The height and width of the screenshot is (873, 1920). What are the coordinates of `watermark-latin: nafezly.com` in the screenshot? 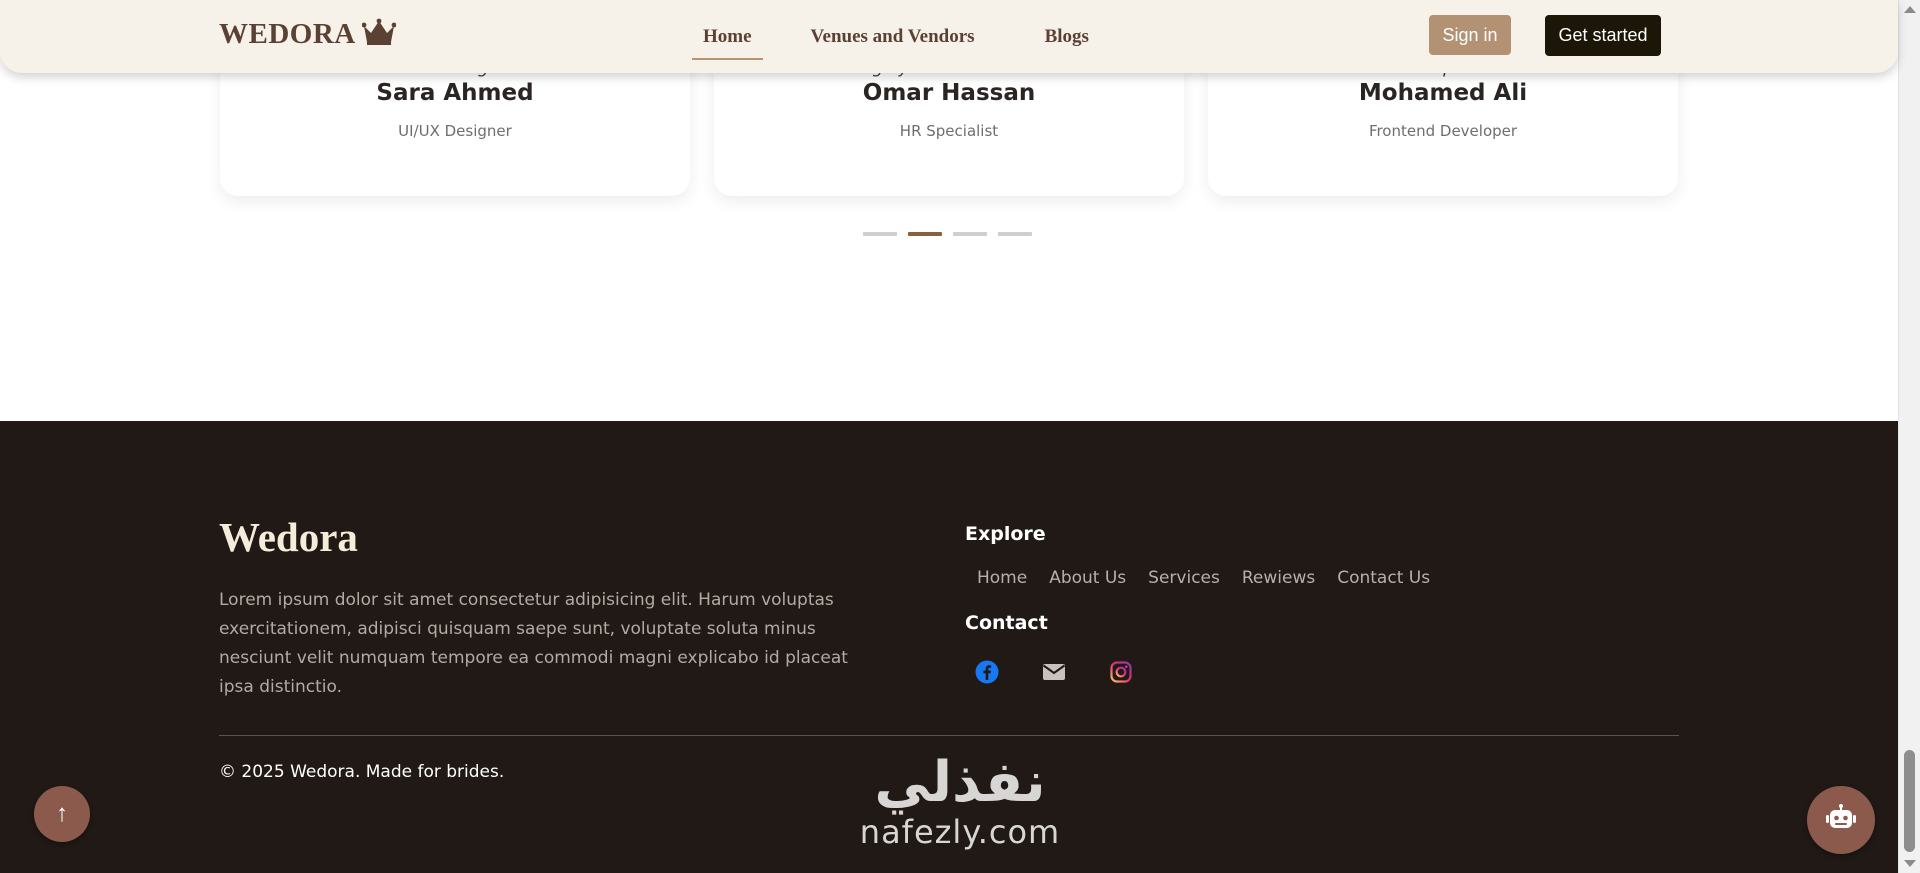 It's located at (960, 832).